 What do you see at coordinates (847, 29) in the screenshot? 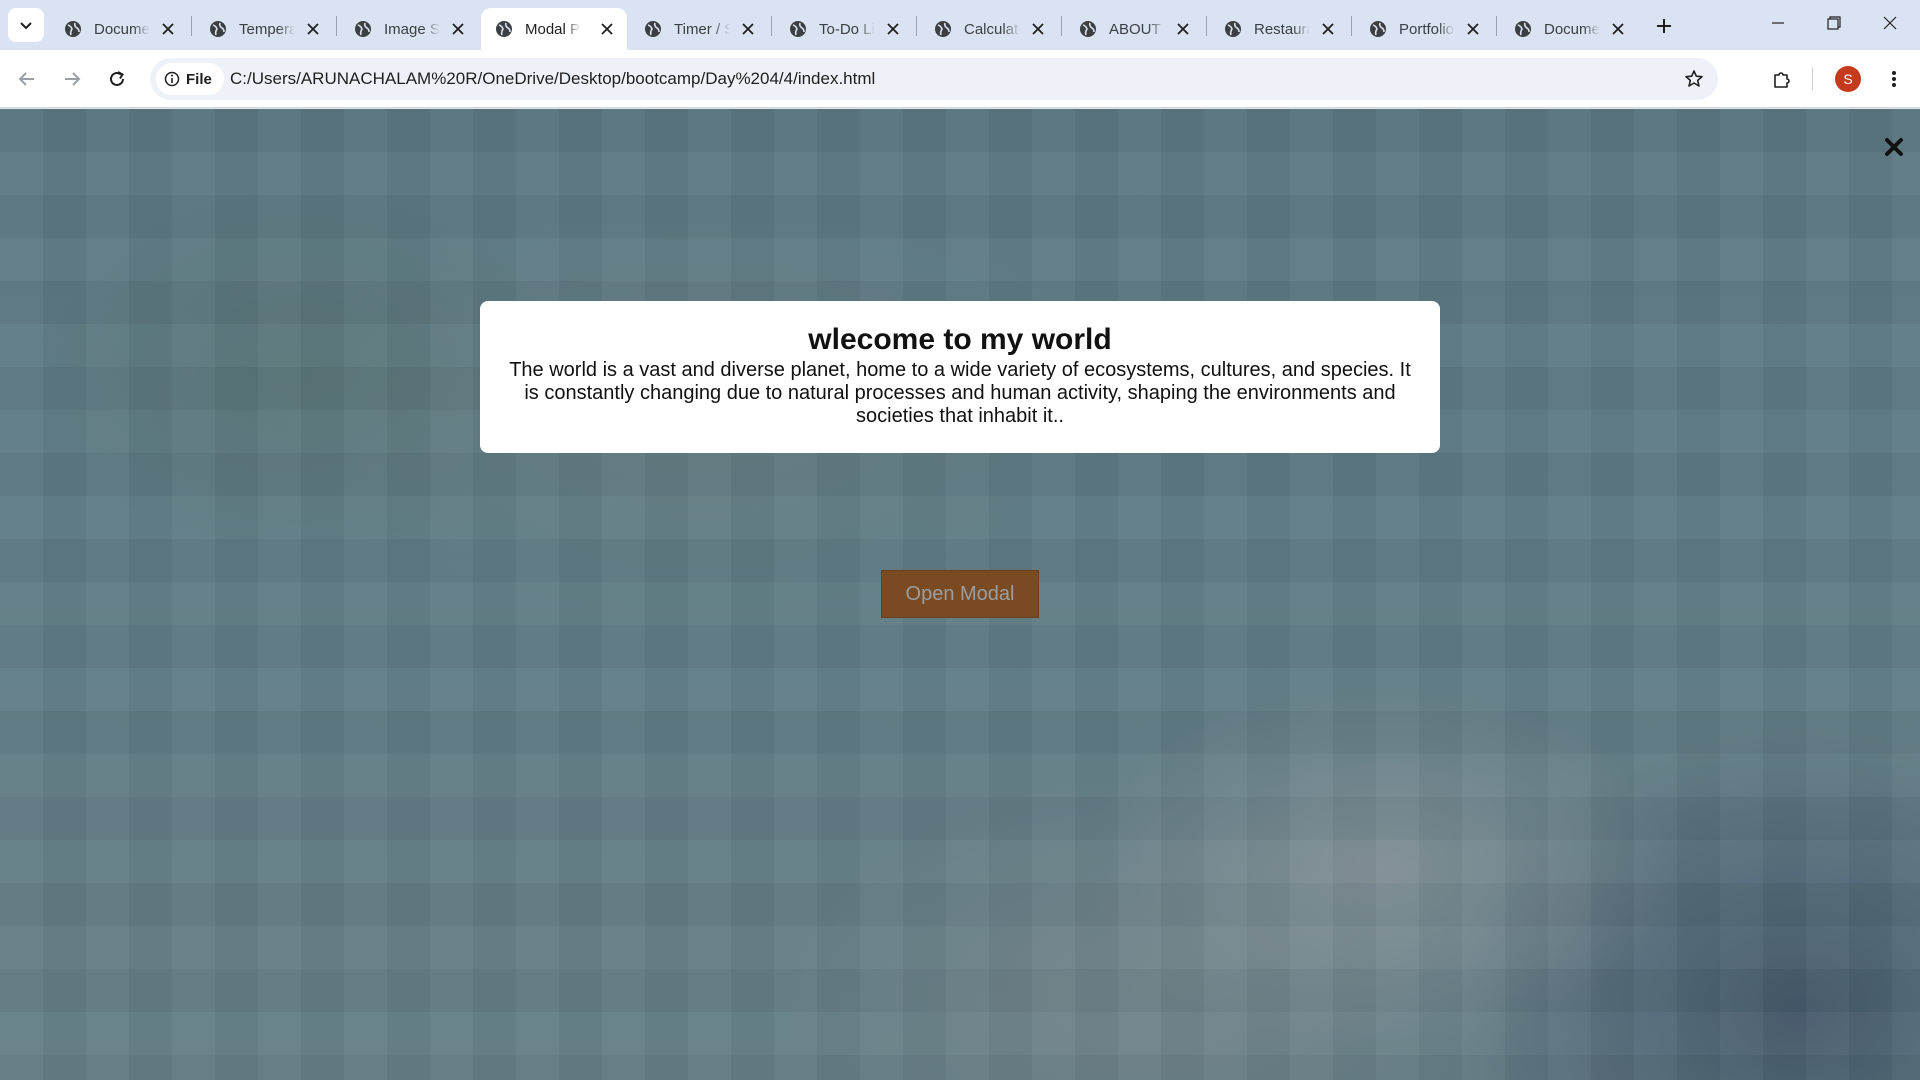
I see `tab-title: To-Do List` at bounding box center [847, 29].